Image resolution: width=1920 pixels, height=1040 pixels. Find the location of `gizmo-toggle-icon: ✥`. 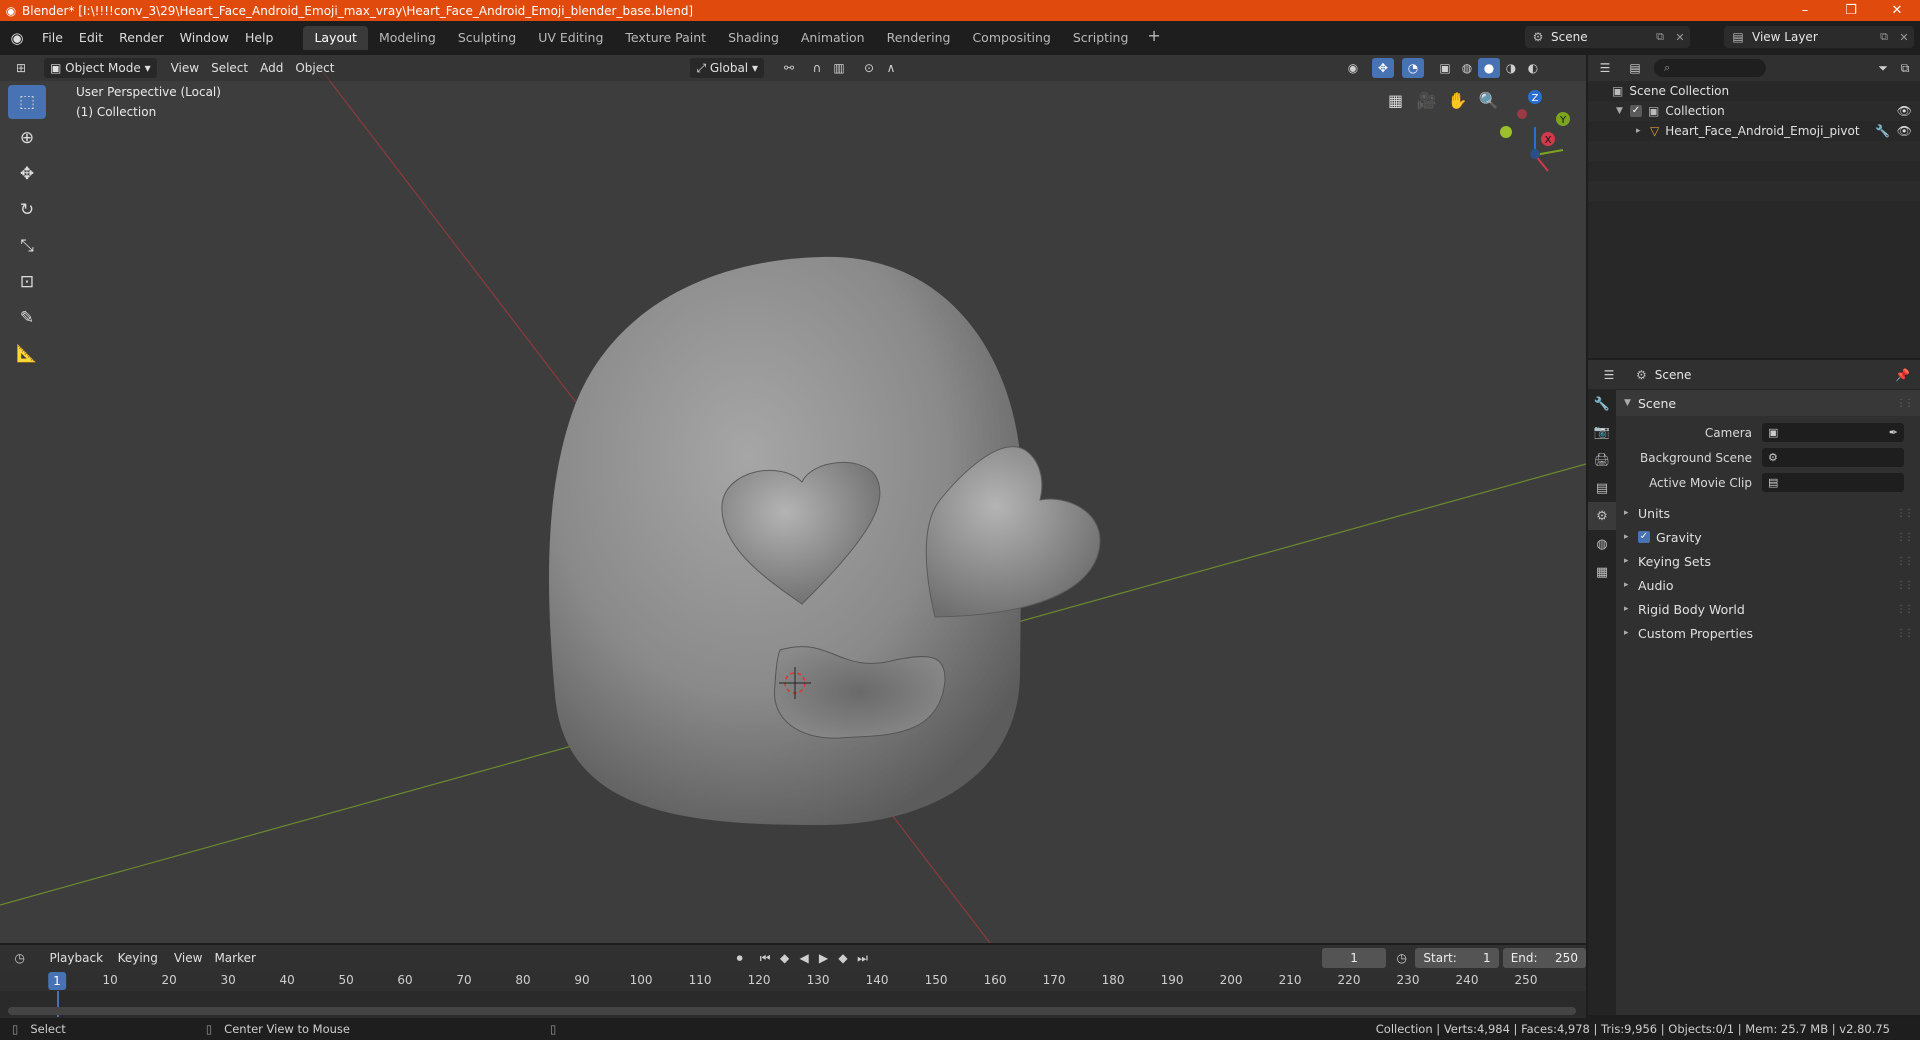

gizmo-toggle-icon: ✥ is located at coordinates (1382, 68).